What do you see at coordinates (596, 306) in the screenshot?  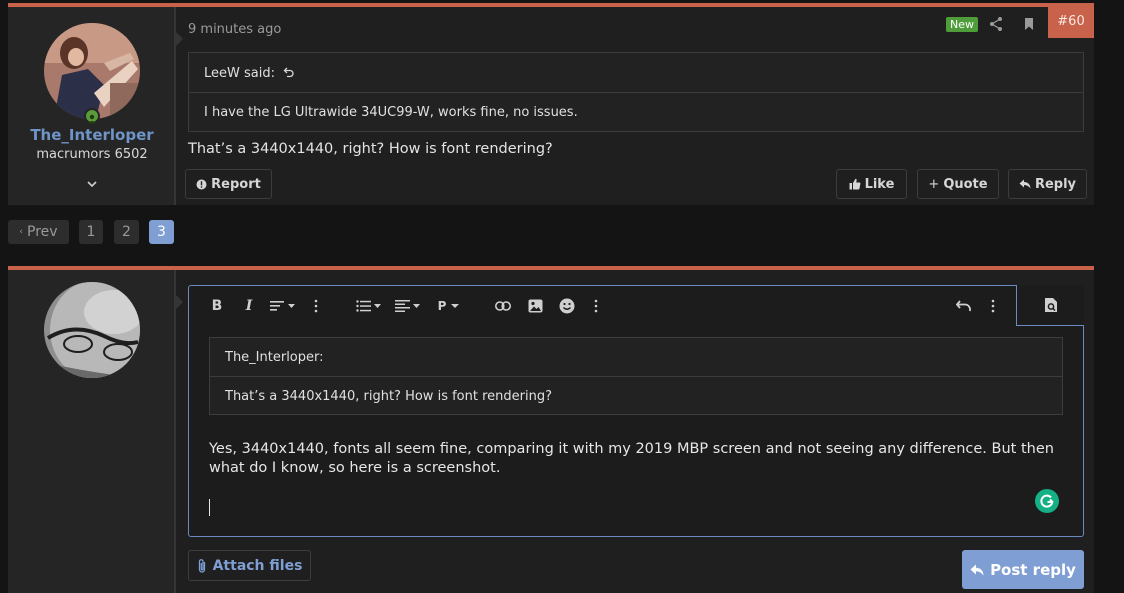 I see `more-insert-options-icon` at bounding box center [596, 306].